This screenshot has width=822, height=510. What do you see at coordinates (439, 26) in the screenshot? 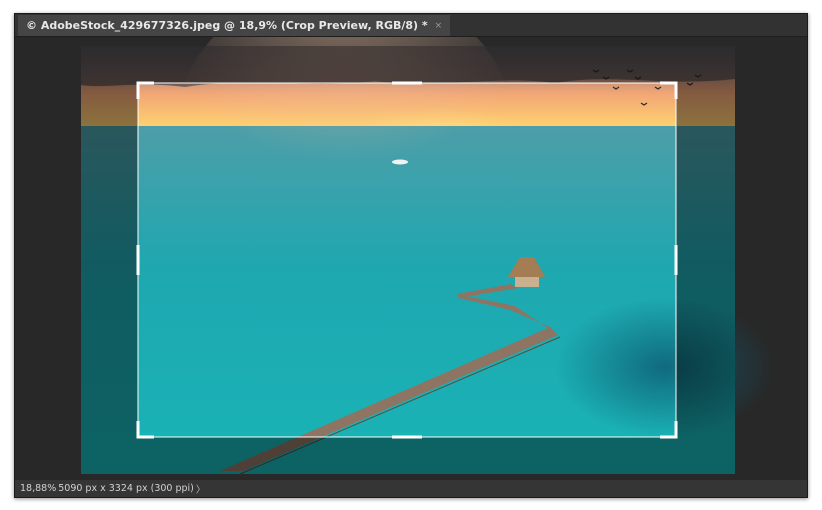
I see `close-icon: ×` at bounding box center [439, 26].